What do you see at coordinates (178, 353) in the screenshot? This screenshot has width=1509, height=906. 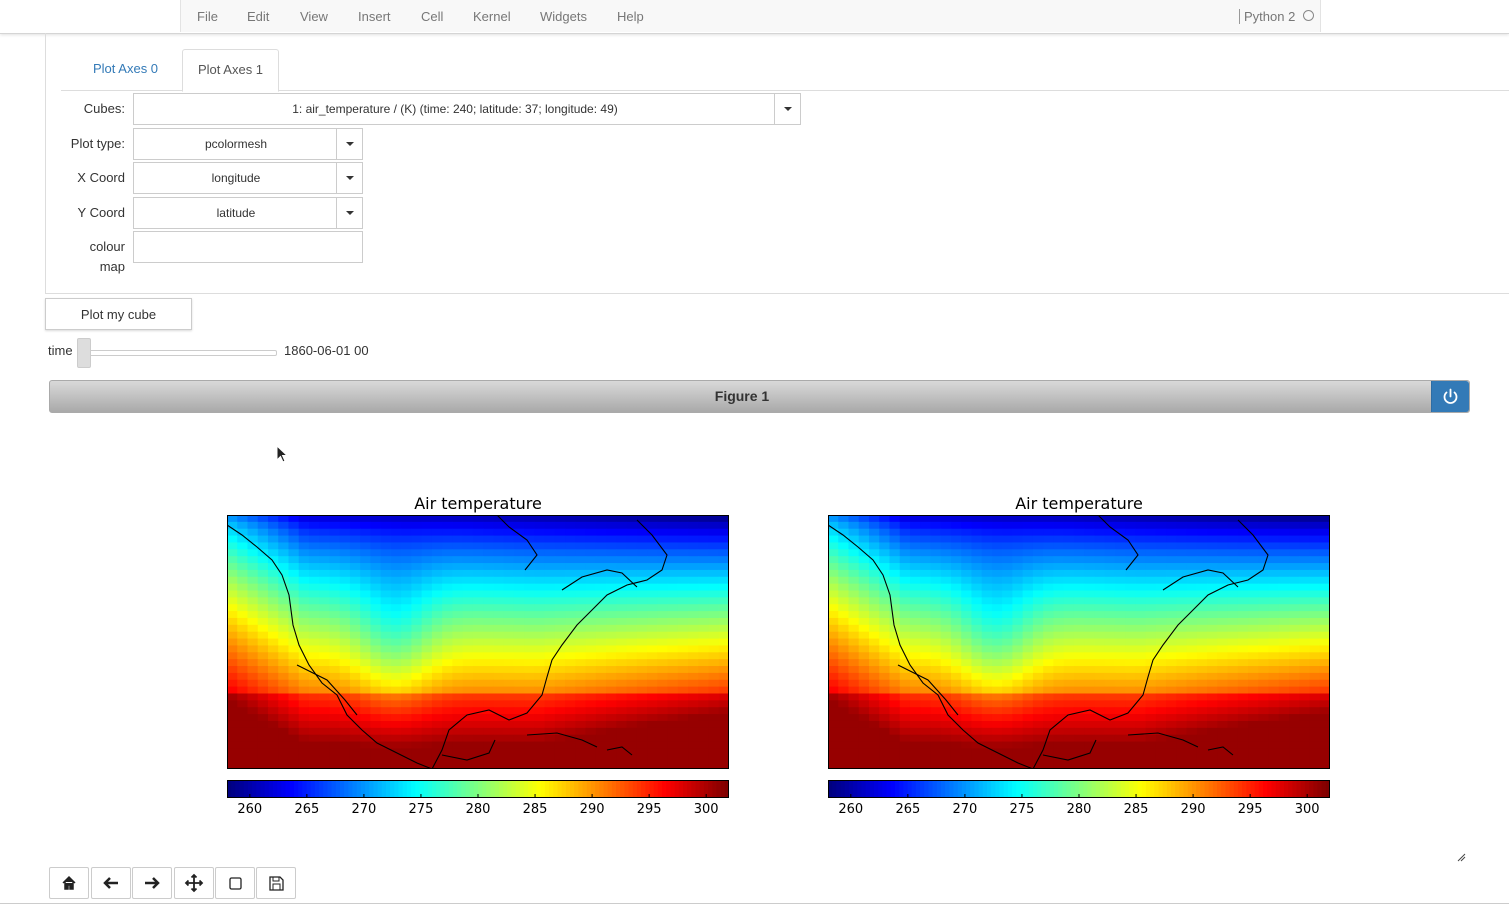 I see `time-slider-track` at bounding box center [178, 353].